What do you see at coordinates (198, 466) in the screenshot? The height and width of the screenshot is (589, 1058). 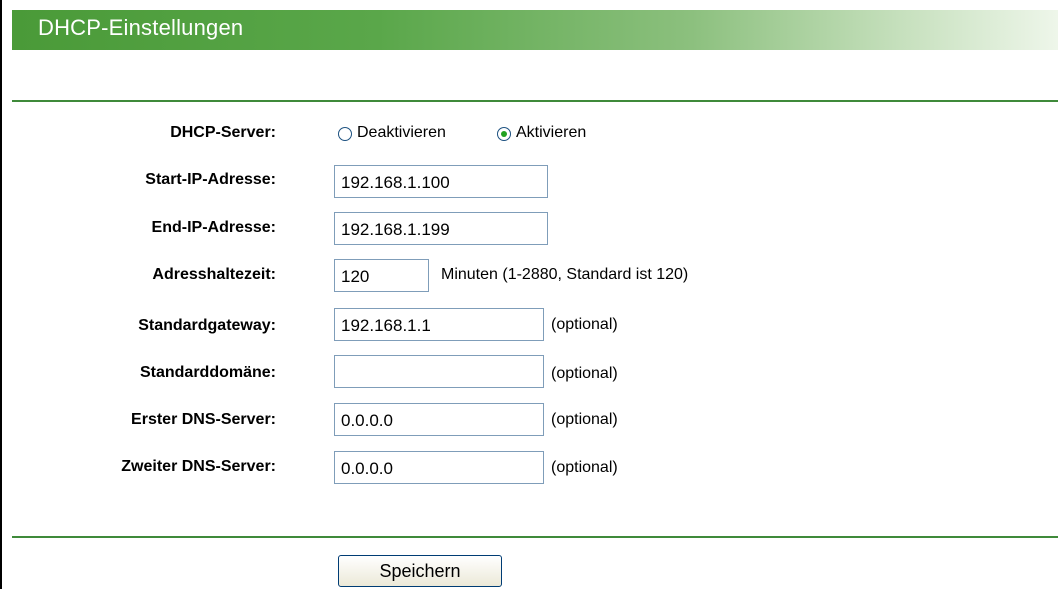 I see `secondary-dns-label: Zweiter DNS-Server:` at bounding box center [198, 466].